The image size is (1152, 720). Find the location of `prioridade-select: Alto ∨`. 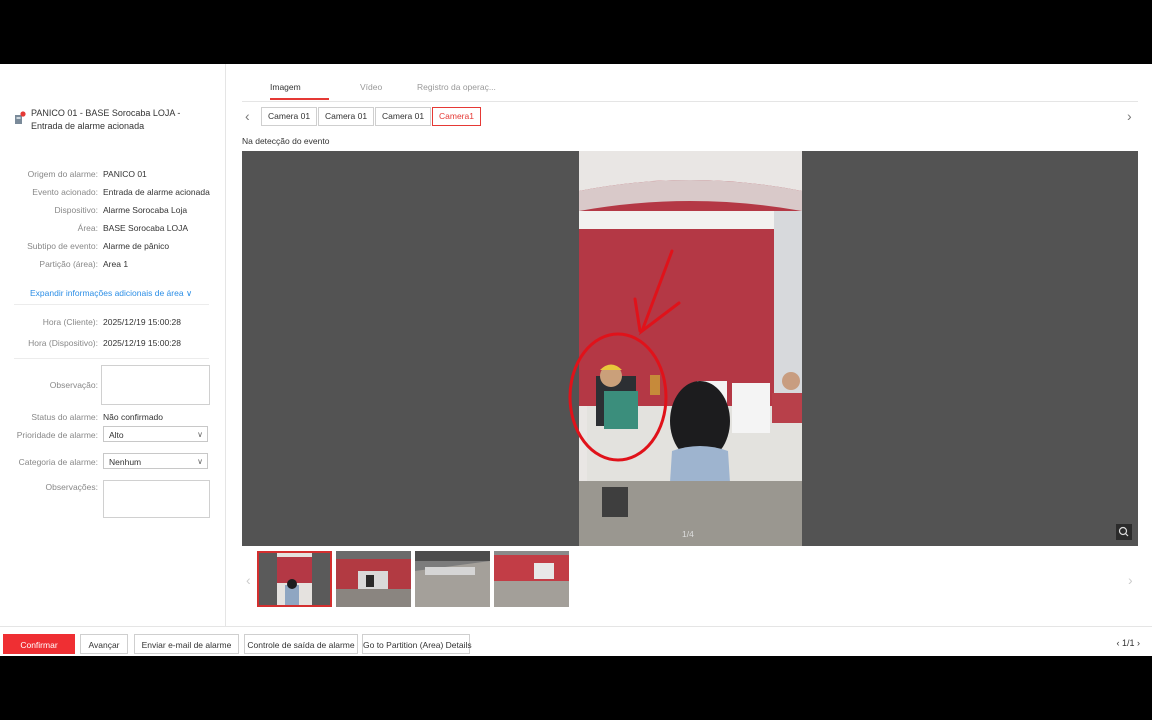

prioridade-select: Alto ∨ is located at coordinates (155, 434).